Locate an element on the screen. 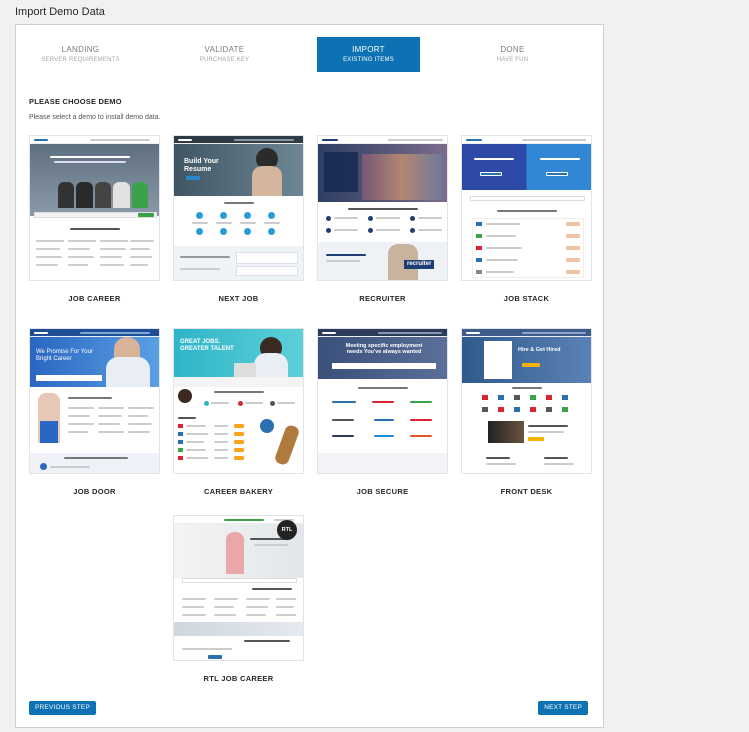 The height and width of the screenshot is (732, 749). demo-label: RECRUITER is located at coordinates (382, 298).